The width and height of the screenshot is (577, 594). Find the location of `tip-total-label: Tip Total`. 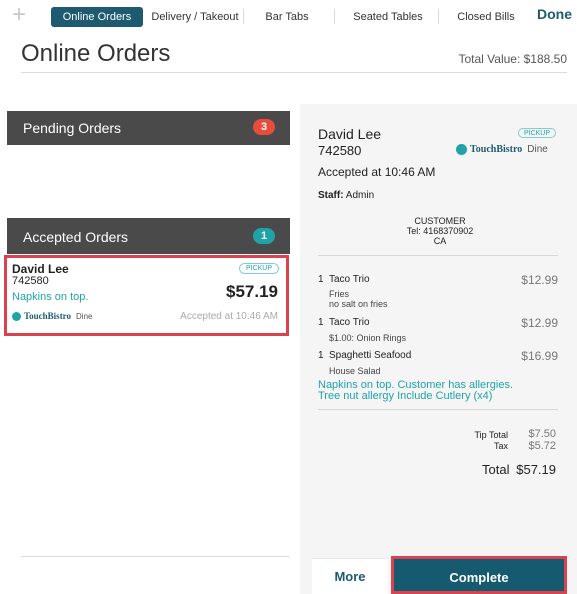

tip-total-label: Tip Total is located at coordinates (491, 435).